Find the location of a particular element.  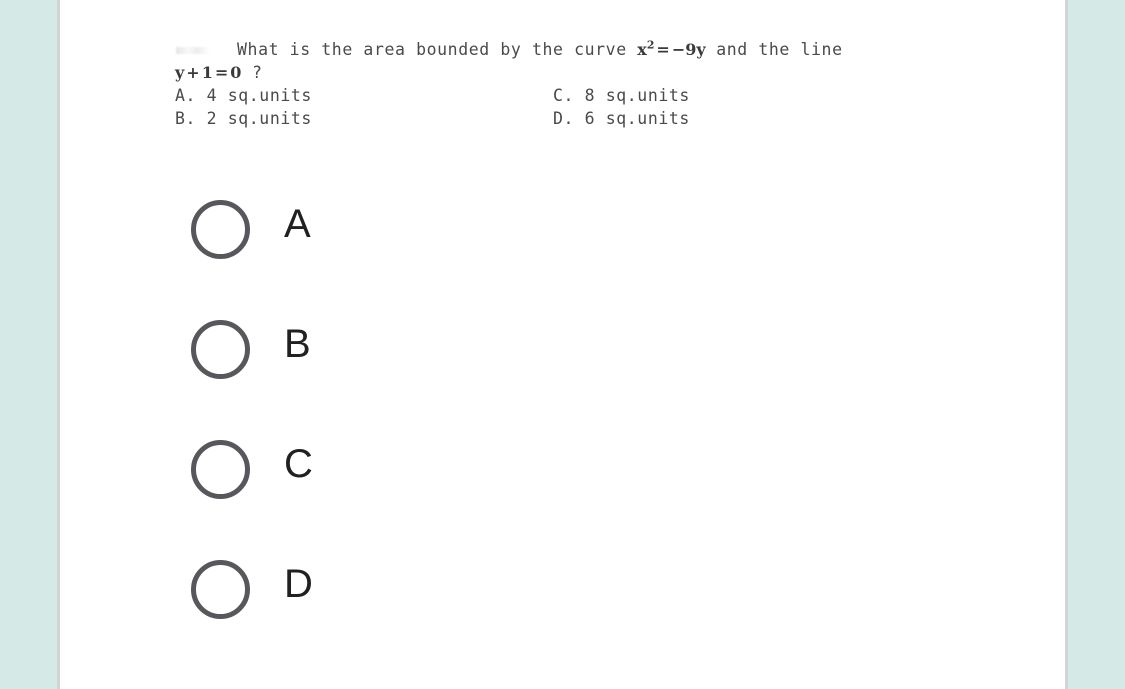

answer-key-c: C. 8 sq.units is located at coordinates (621, 95).